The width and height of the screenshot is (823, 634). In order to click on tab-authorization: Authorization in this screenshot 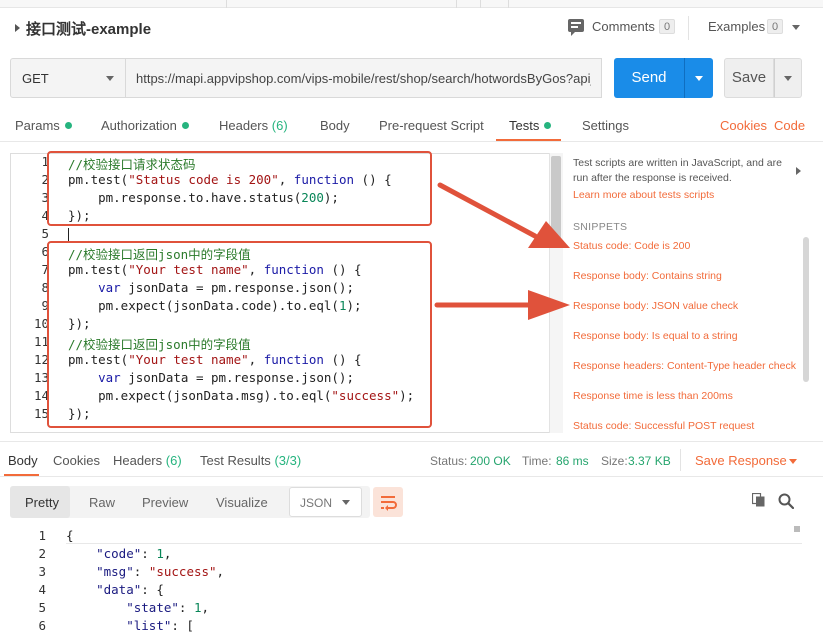, I will do `click(145, 125)`.